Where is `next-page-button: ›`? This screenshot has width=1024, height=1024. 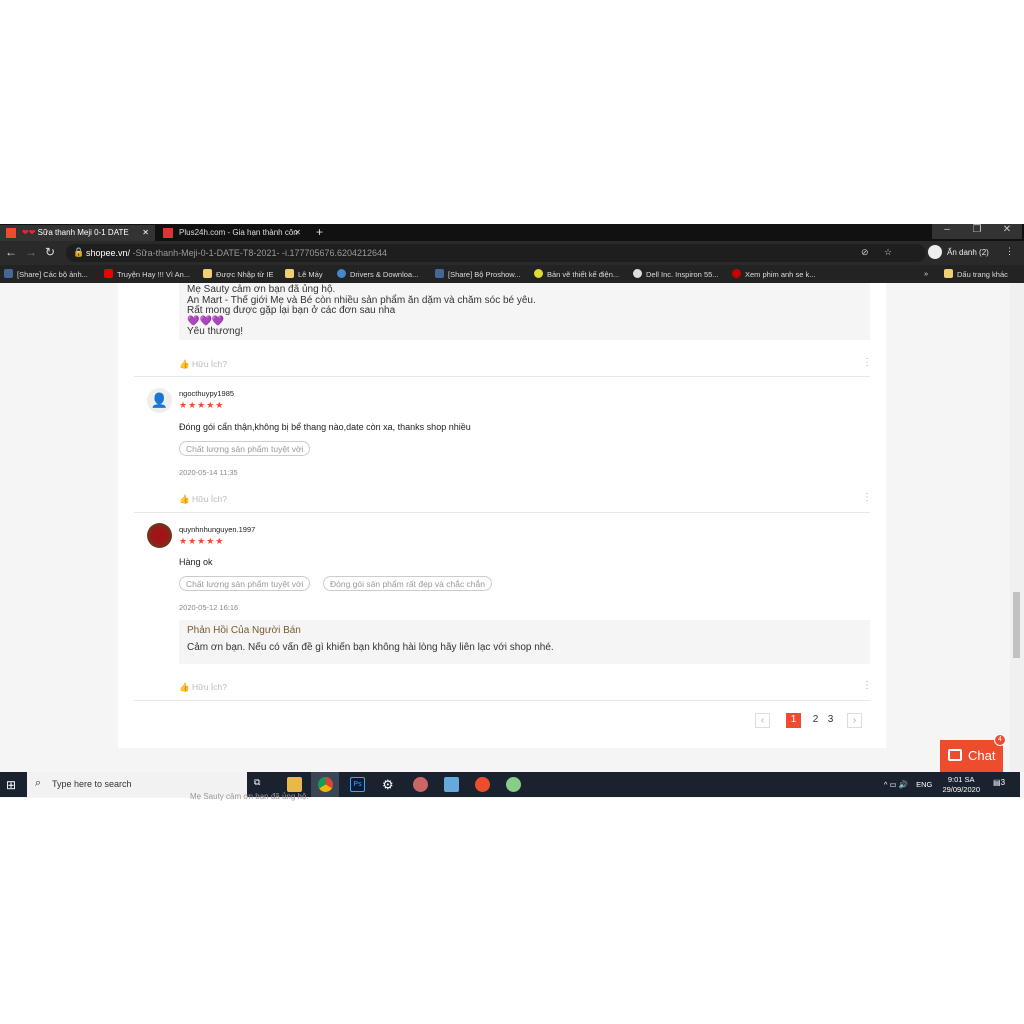 next-page-button: › is located at coordinates (854, 720).